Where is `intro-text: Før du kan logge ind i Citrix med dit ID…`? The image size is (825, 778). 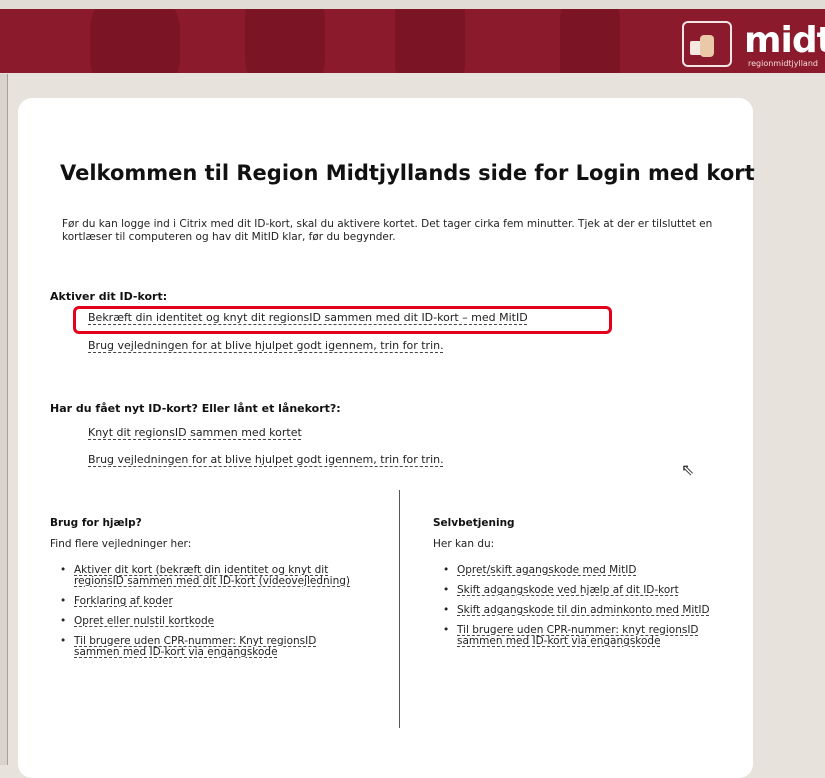 intro-text: Før du kan logge ind i Citrix med dit ID… is located at coordinates (387, 230).